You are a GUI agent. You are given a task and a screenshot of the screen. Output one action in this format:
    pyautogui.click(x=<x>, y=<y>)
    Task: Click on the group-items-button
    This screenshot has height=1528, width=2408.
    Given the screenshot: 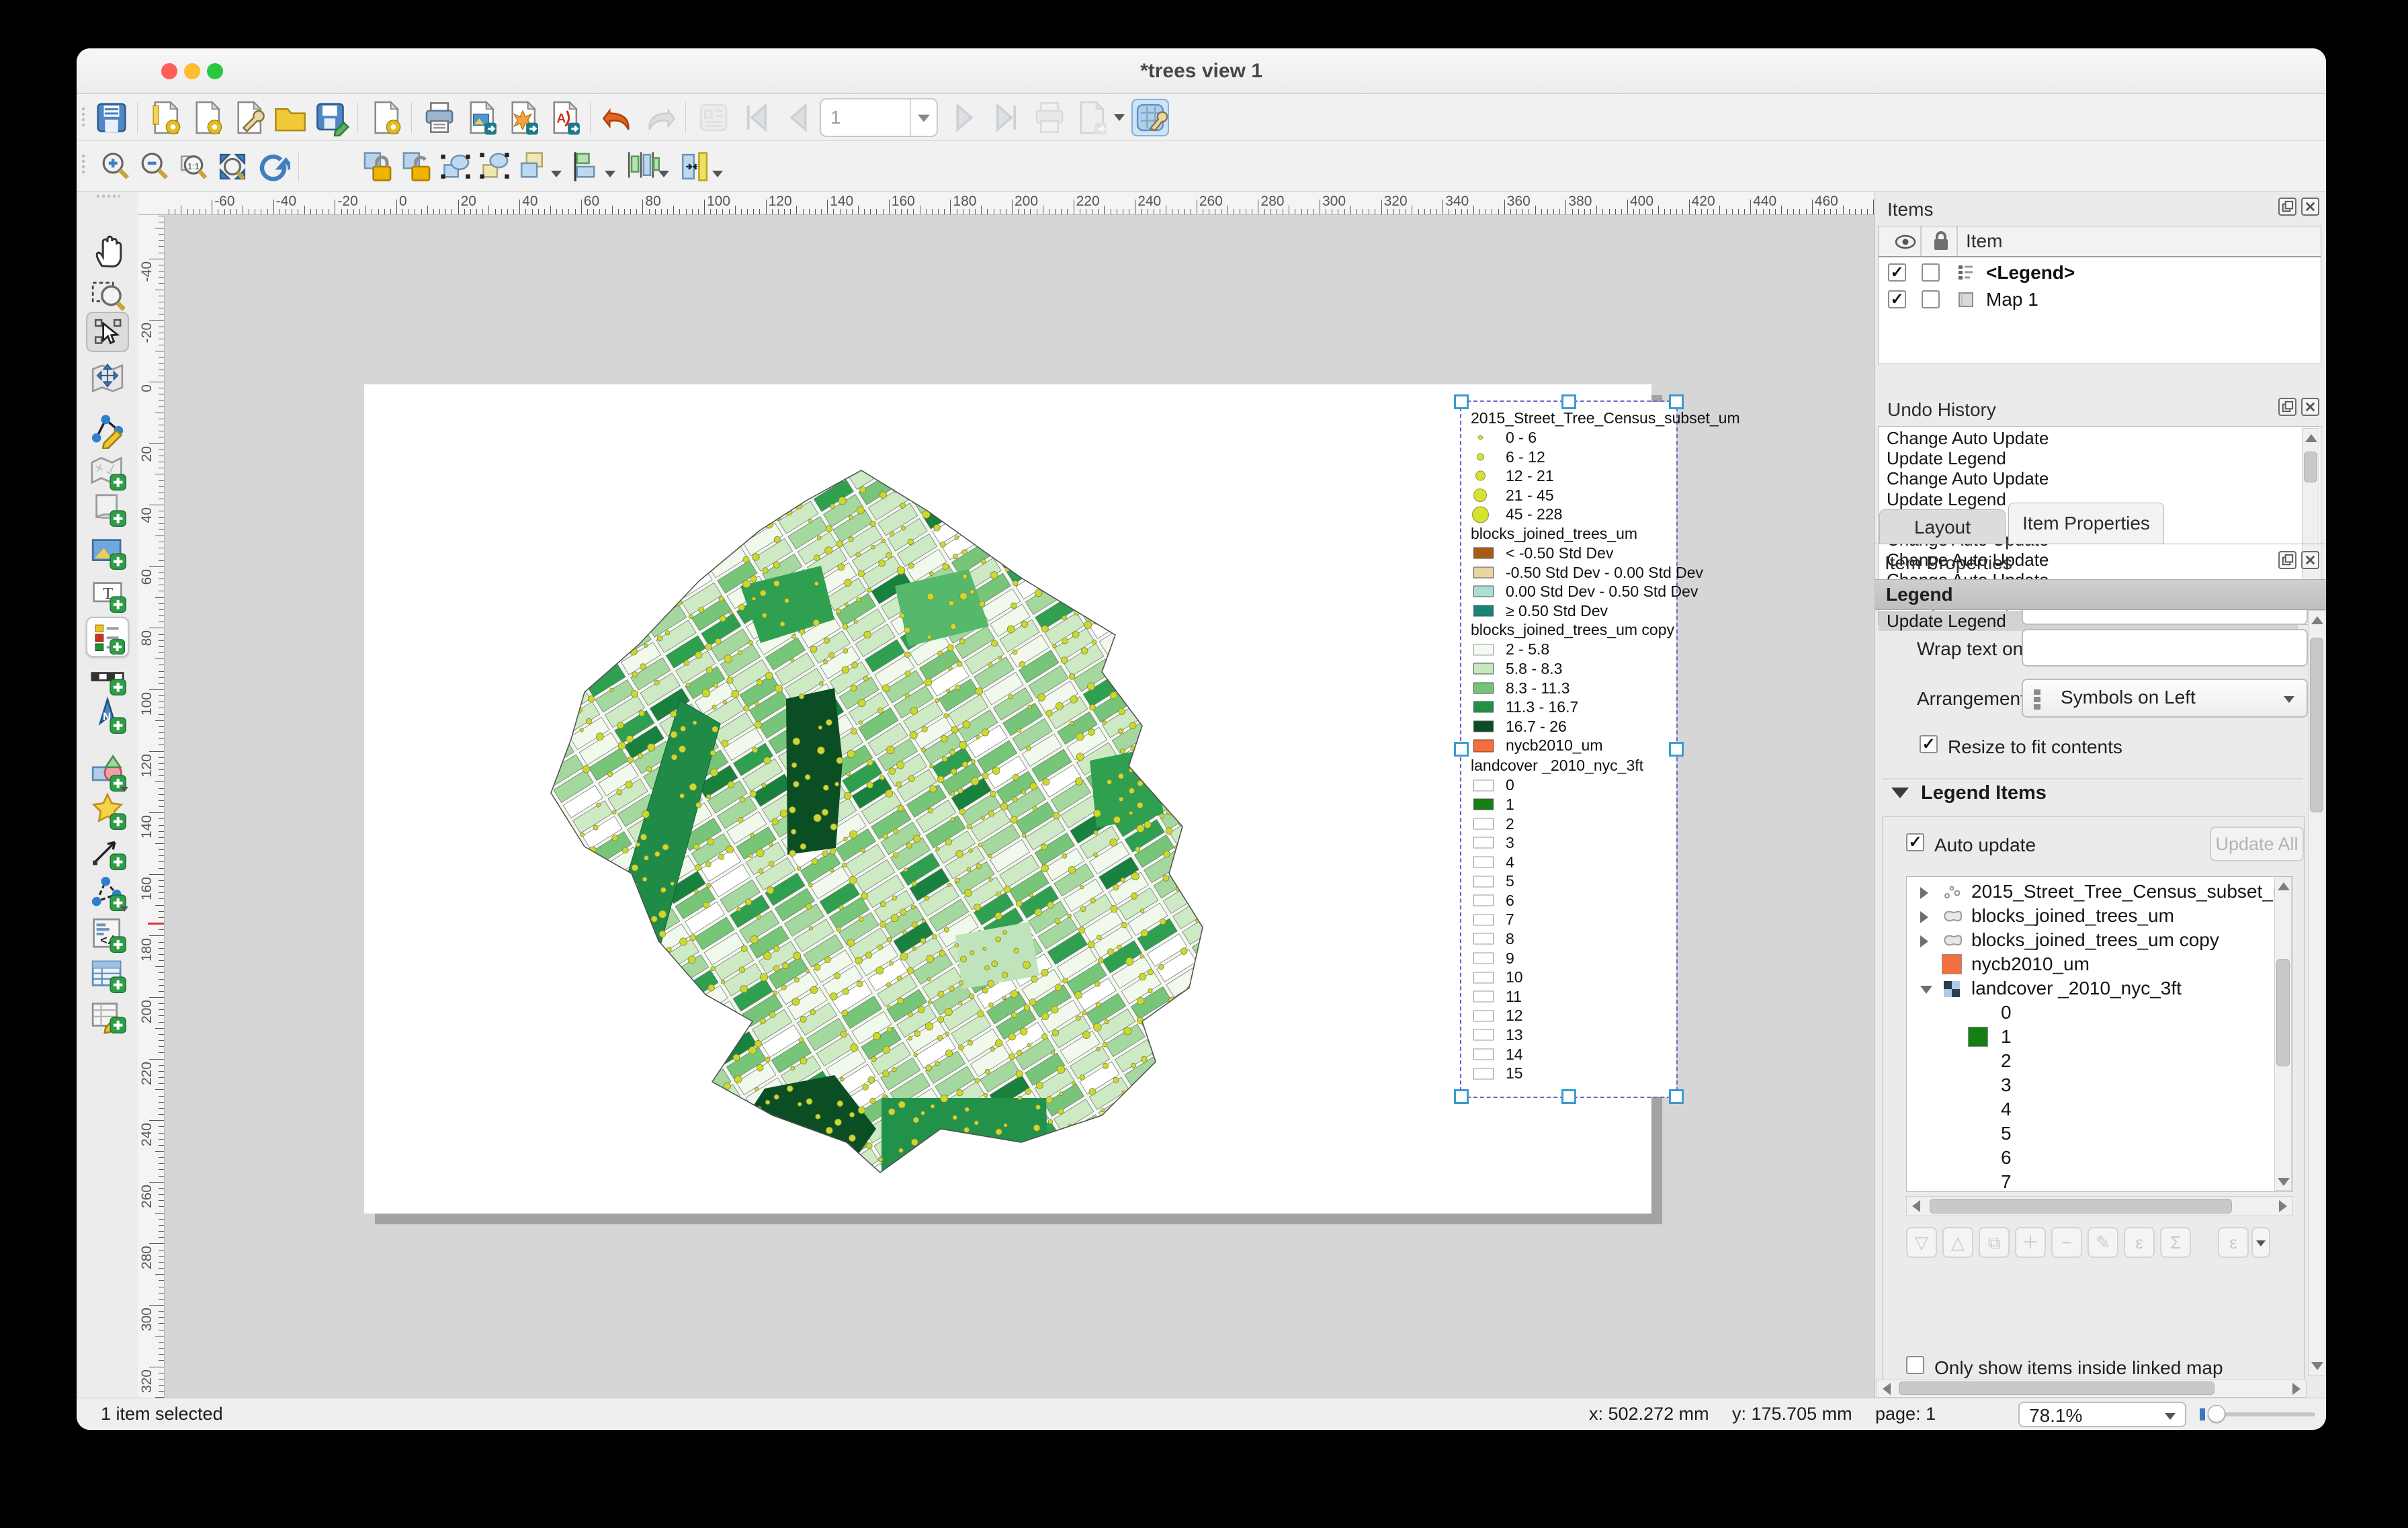 What is the action you would take?
    pyautogui.click(x=455, y=167)
    